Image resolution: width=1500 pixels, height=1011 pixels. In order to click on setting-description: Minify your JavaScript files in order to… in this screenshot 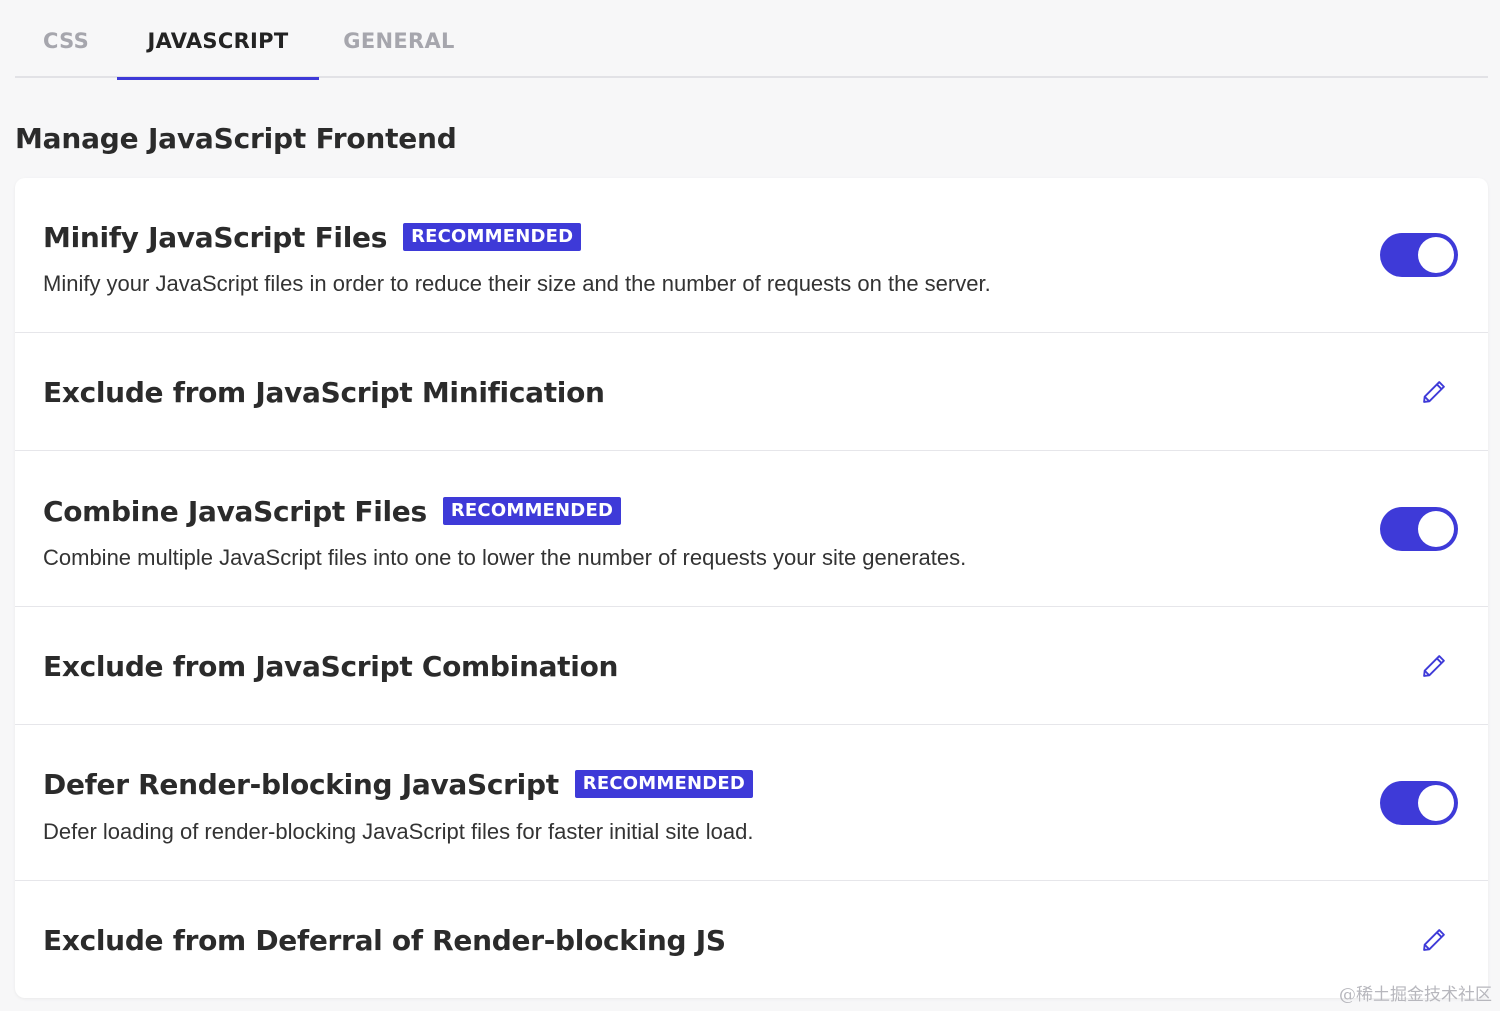, I will do `click(517, 283)`.